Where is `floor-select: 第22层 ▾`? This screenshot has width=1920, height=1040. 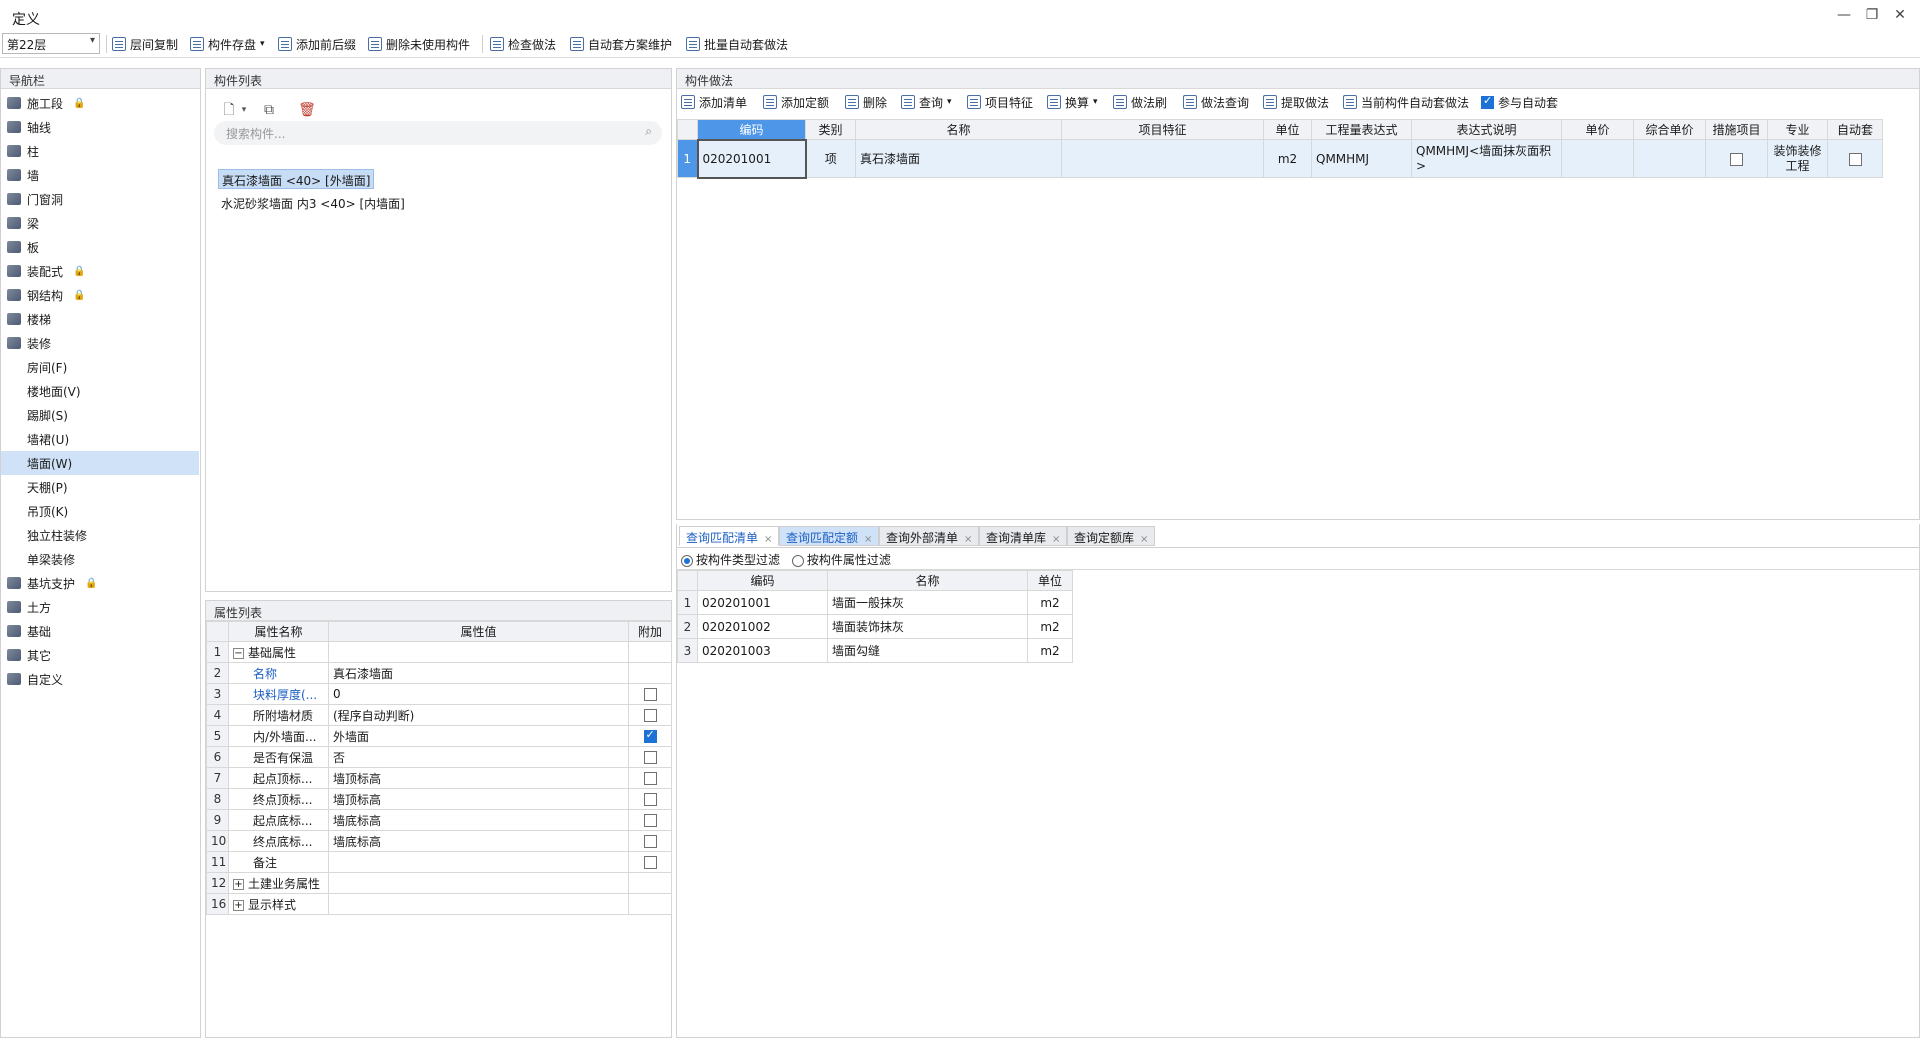 floor-select: 第22层 ▾ is located at coordinates (51, 43).